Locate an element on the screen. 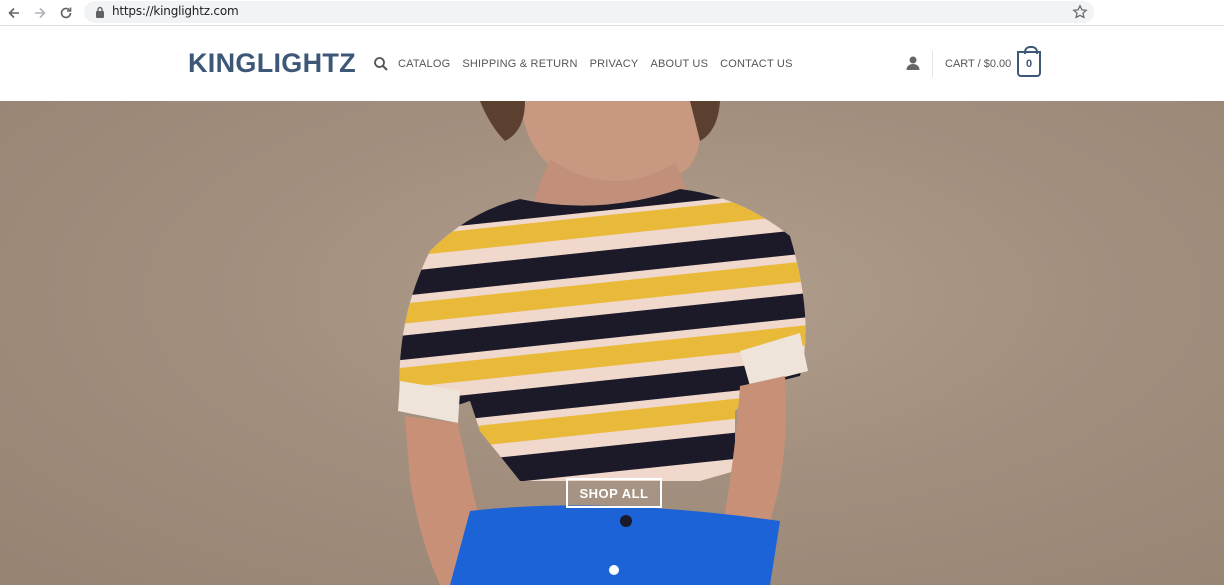 The image size is (1224, 585). shop-all-button: SHOP ALL is located at coordinates (614, 493).